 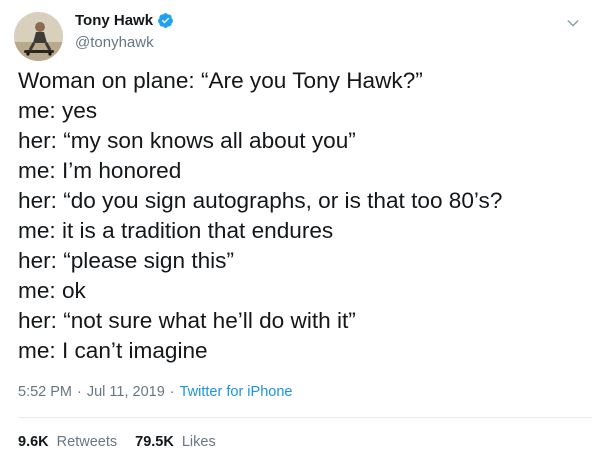 I want to click on divider, so click(x=305, y=417).